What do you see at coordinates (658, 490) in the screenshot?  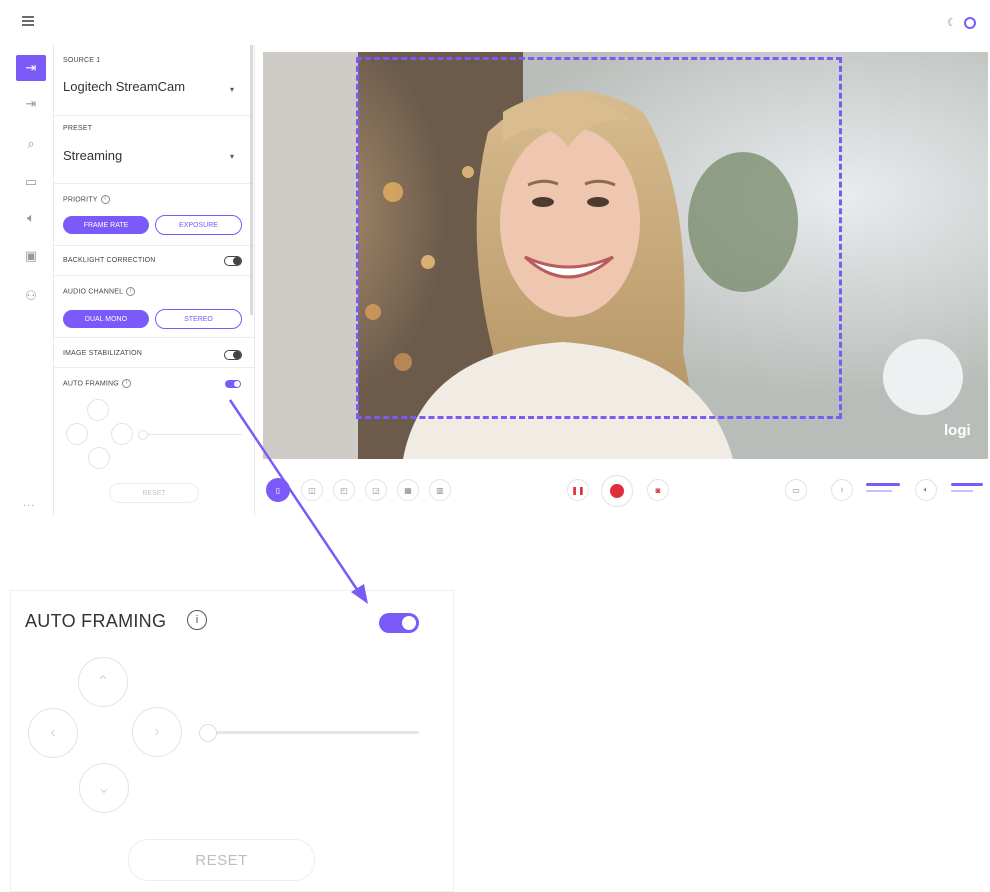 I see `snapshot-icon: ◙` at bounding box center [658, 490].